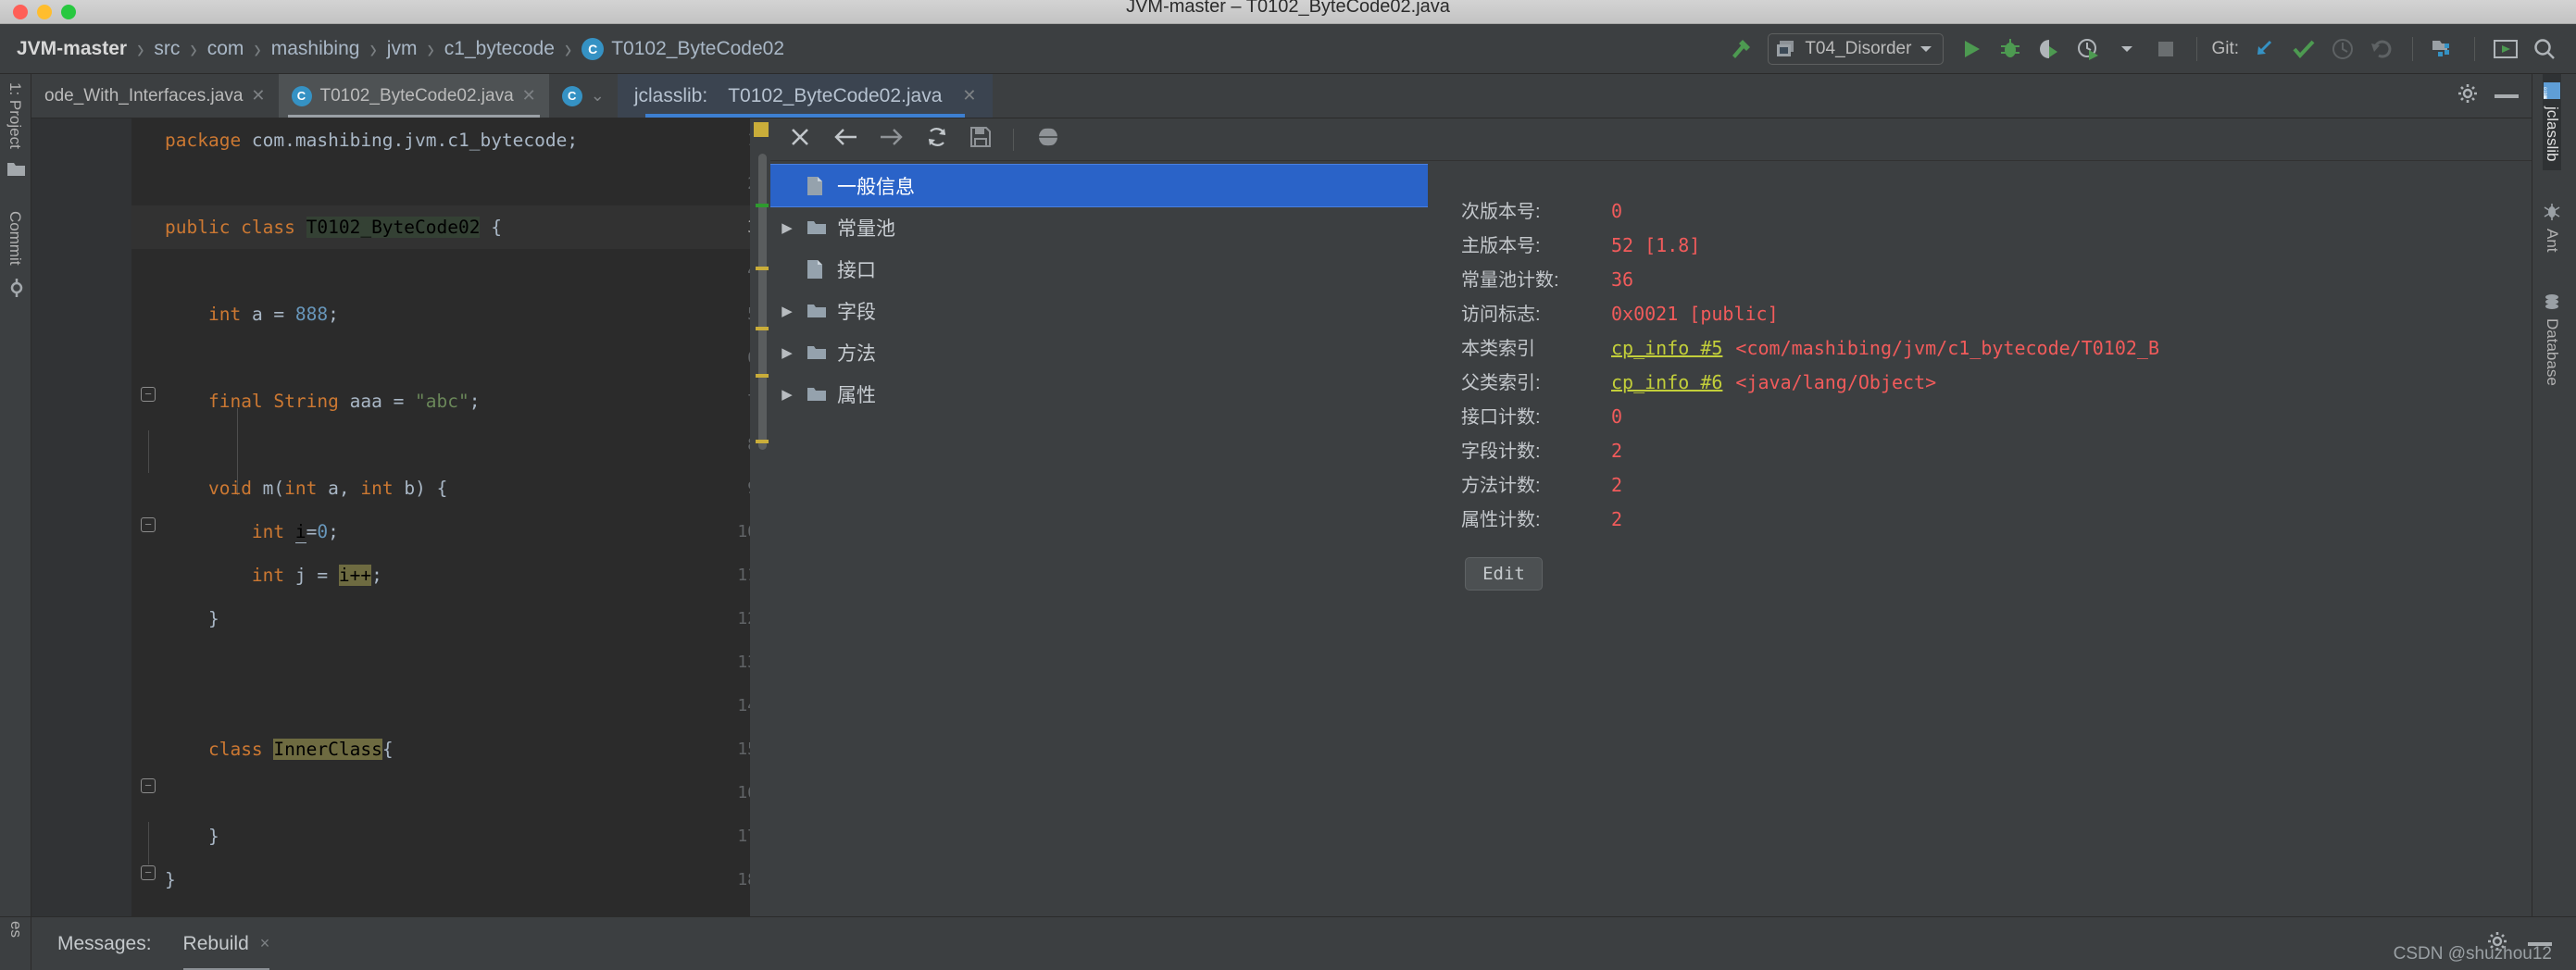  Describe the element at coordinates (15, 115) in the screenshot. I see `sidebar-item-project: 1: Project` at that location.